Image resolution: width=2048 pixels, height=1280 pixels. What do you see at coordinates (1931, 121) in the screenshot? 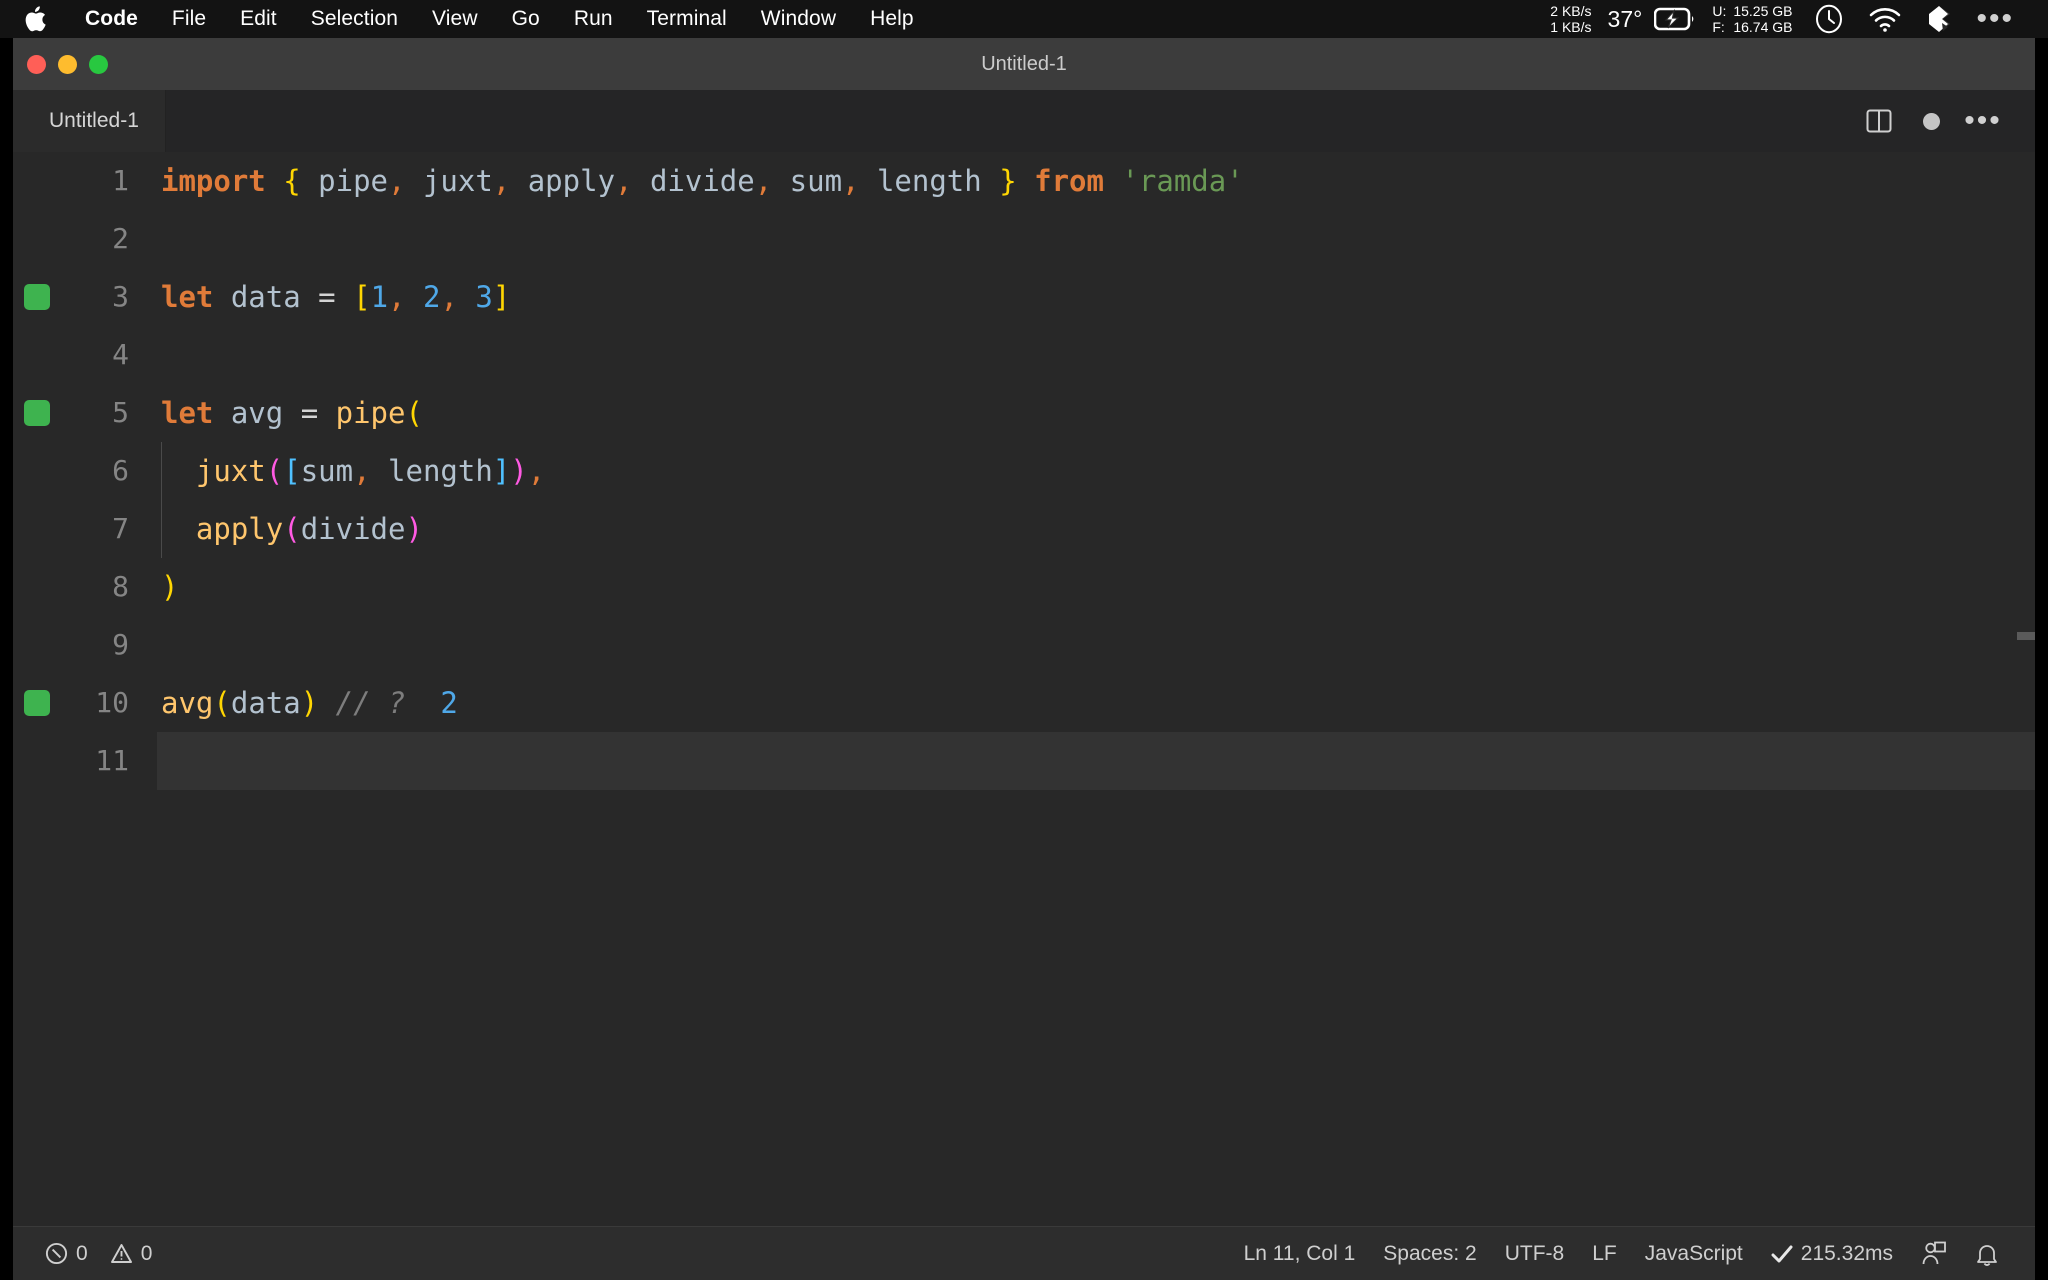
I see `unsaved-dot-icon` at bounding box center [1931, 121].